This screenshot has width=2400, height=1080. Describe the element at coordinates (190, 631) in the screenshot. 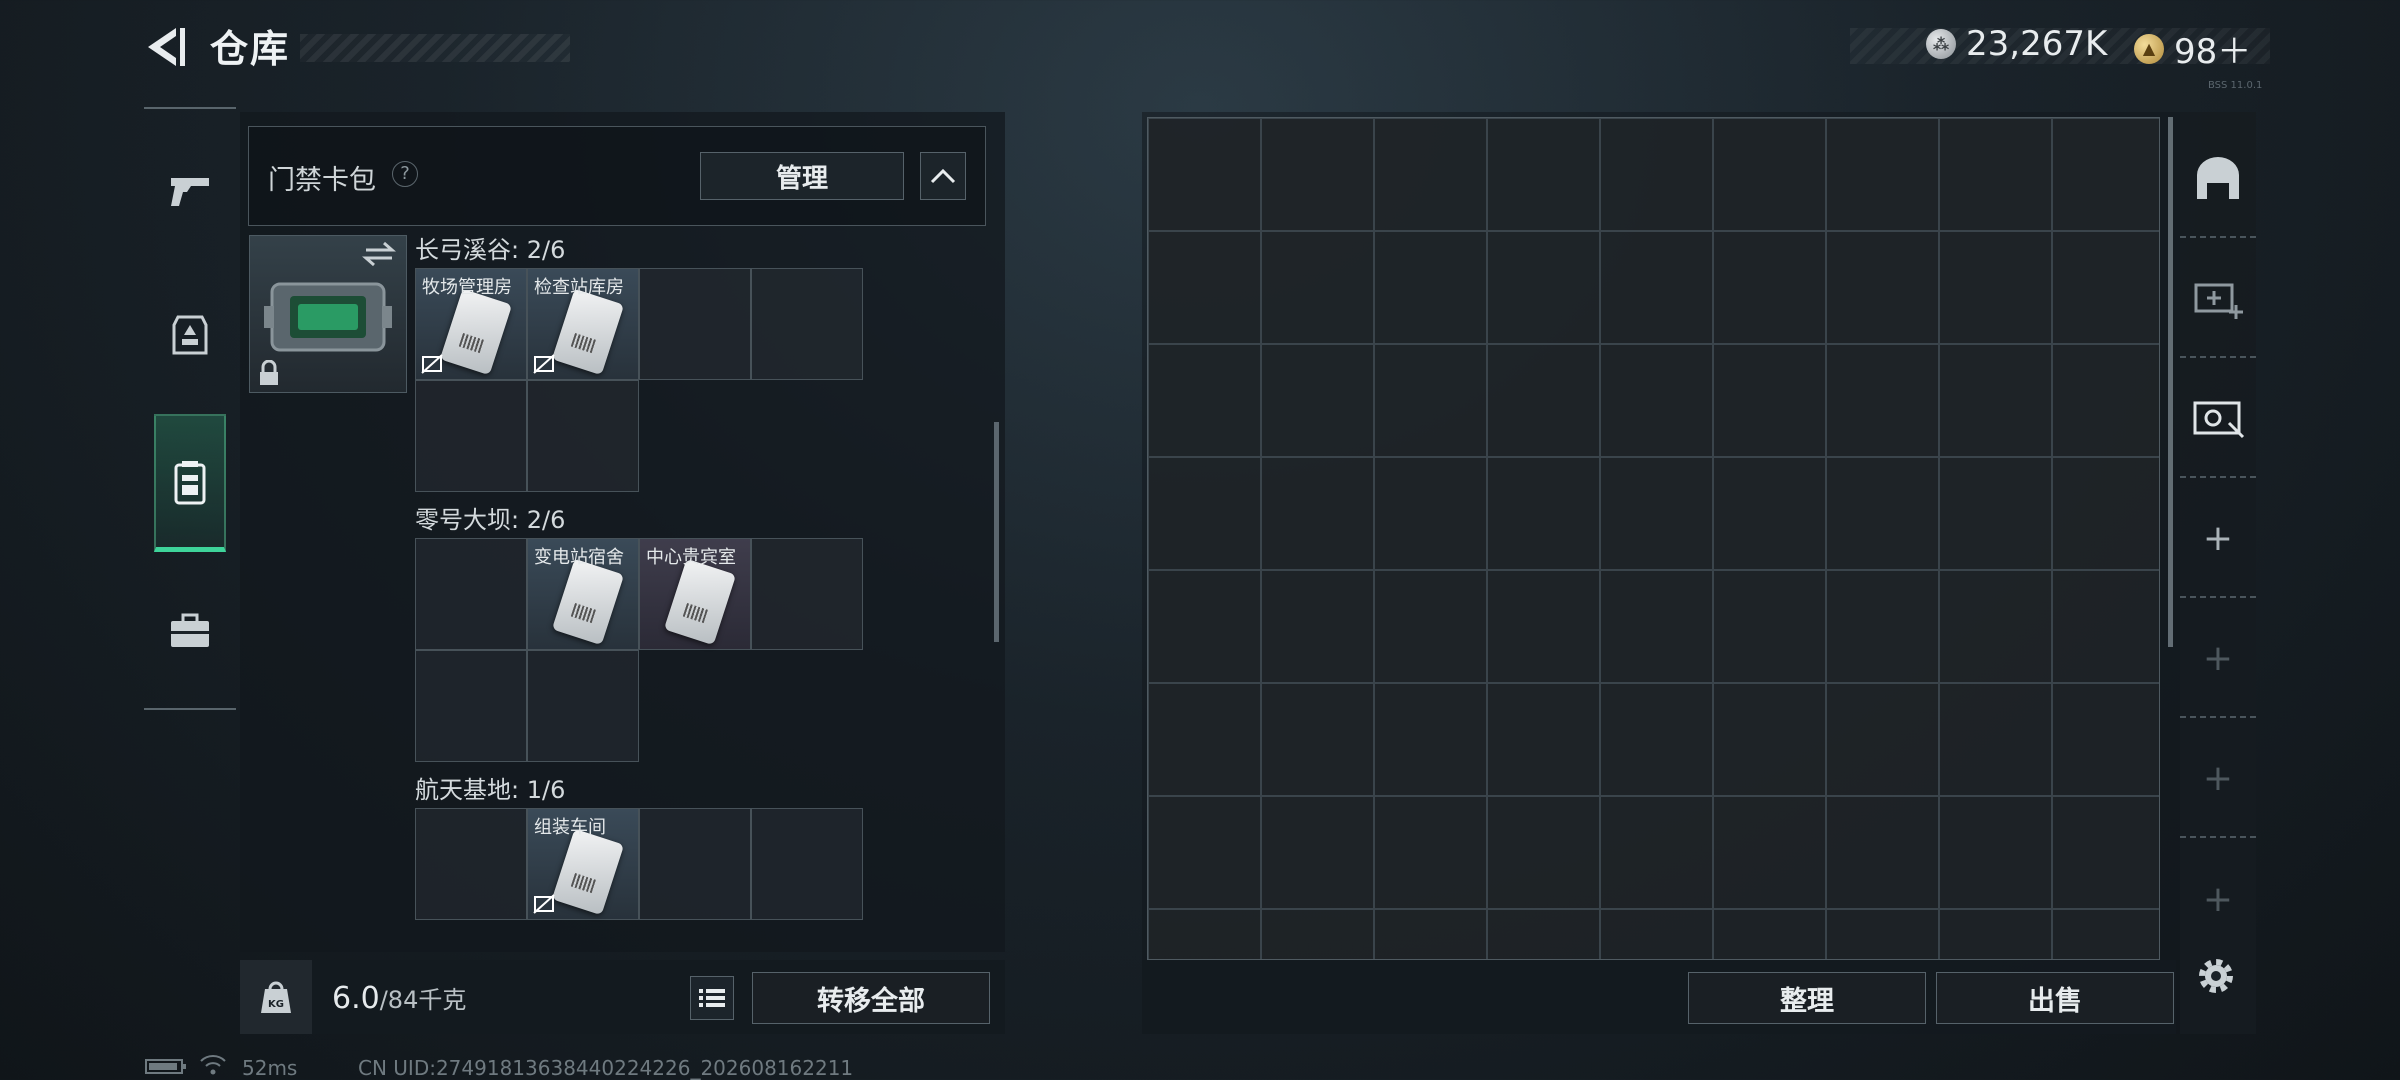

I see `rail-item-misc` at that location.